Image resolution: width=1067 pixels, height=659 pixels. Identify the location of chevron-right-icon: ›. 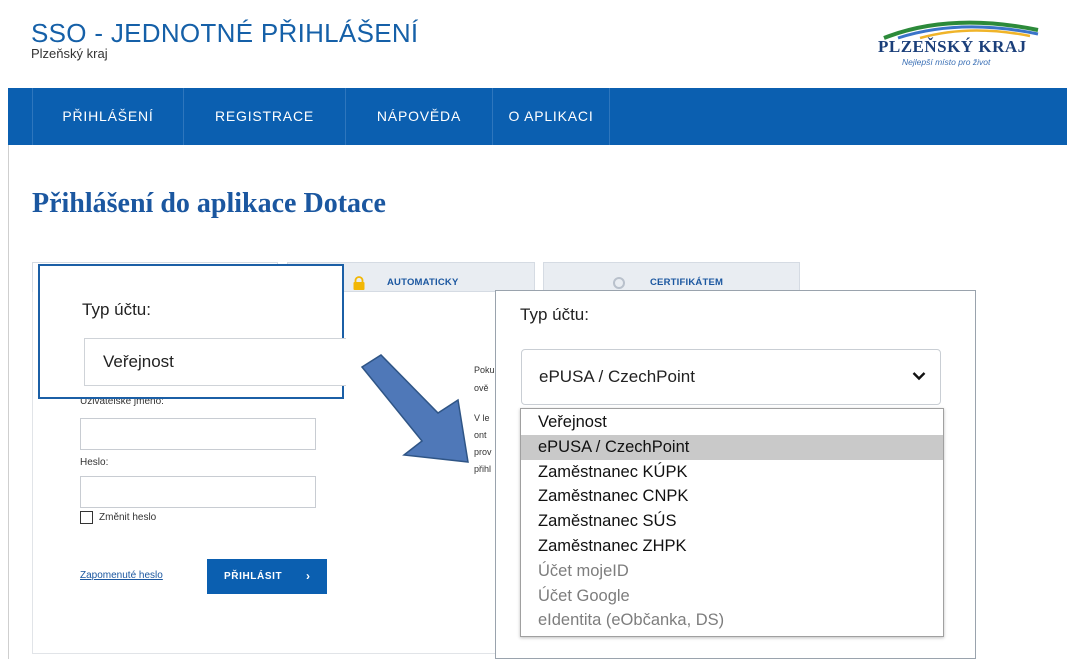
(308, 576).